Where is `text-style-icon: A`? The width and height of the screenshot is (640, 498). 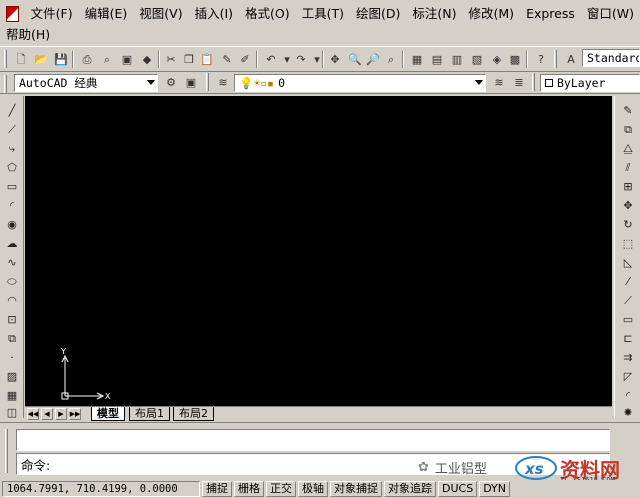 text-style-icon: A is located at coordinates (571, 59).